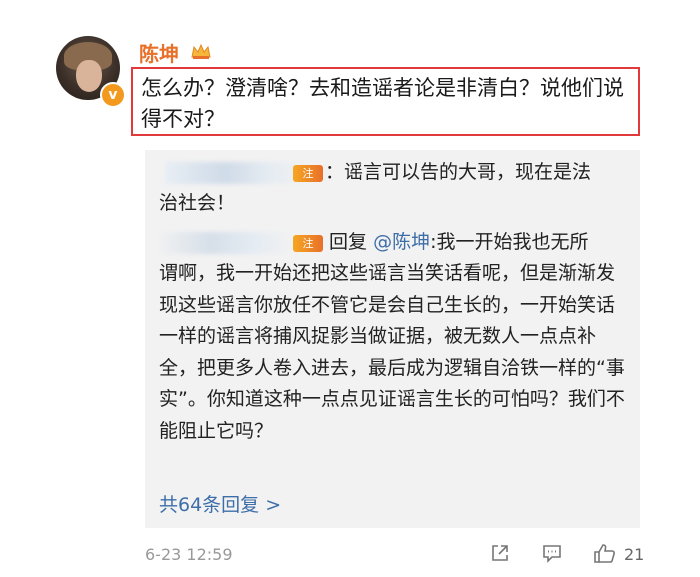 The height and width of the screenshot is (577, 700). What do you see at coordinates (89, 76) in the screenshot?
I see `avatar-face` at bounding box center [89, 76].